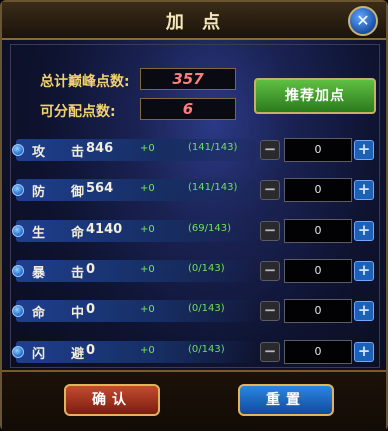  I want to click on stat-row-attack: 攻击 846 +0 (141/143) − 0 +, so click(195, 150).